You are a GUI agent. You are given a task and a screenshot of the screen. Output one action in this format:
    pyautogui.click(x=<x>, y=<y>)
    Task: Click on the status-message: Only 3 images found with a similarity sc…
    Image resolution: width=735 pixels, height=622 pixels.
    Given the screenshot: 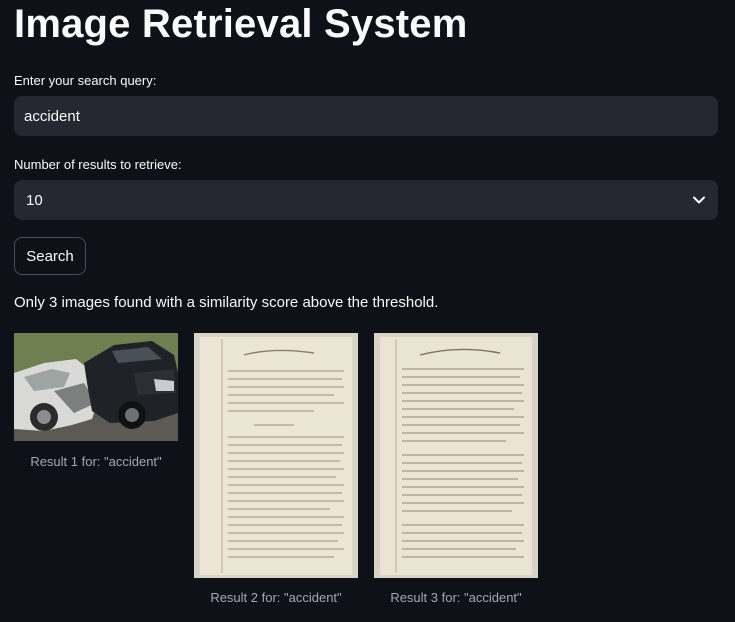 What is the action you would take?
    pyautogui.click(x=226, y=302)
    